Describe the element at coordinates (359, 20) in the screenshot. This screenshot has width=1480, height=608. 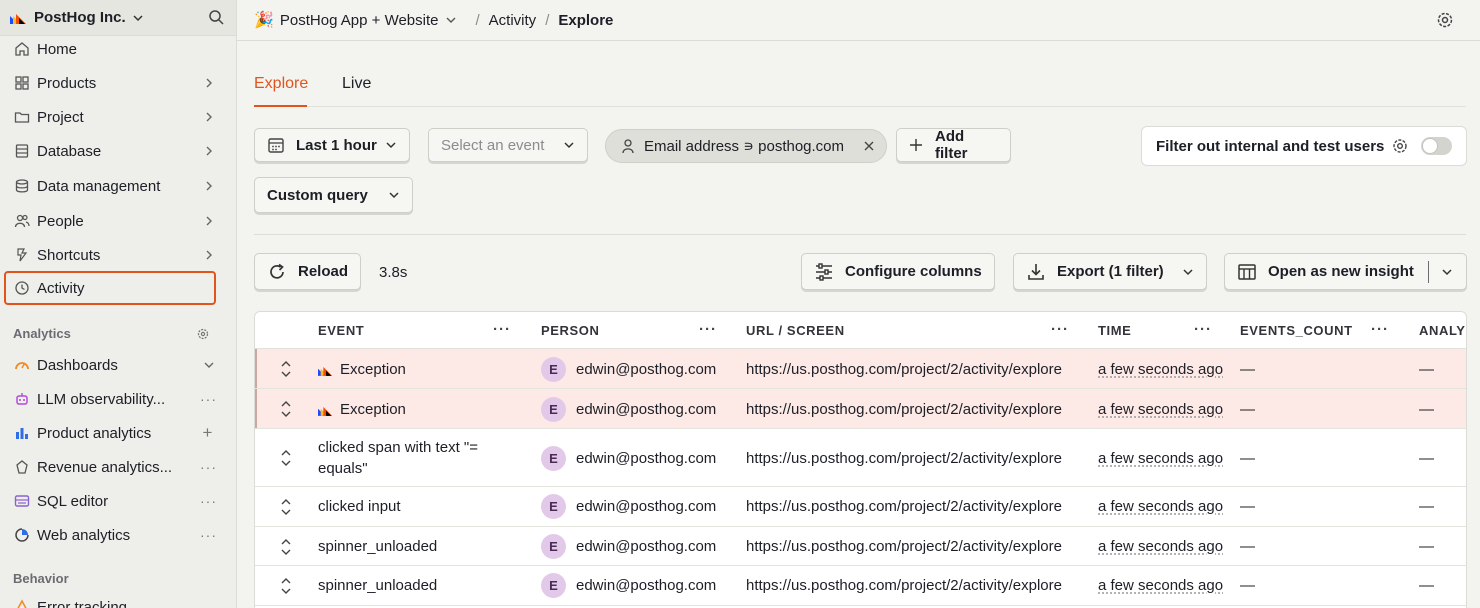
I see `breadcrumb-project: PostHog App + Website` at that location.